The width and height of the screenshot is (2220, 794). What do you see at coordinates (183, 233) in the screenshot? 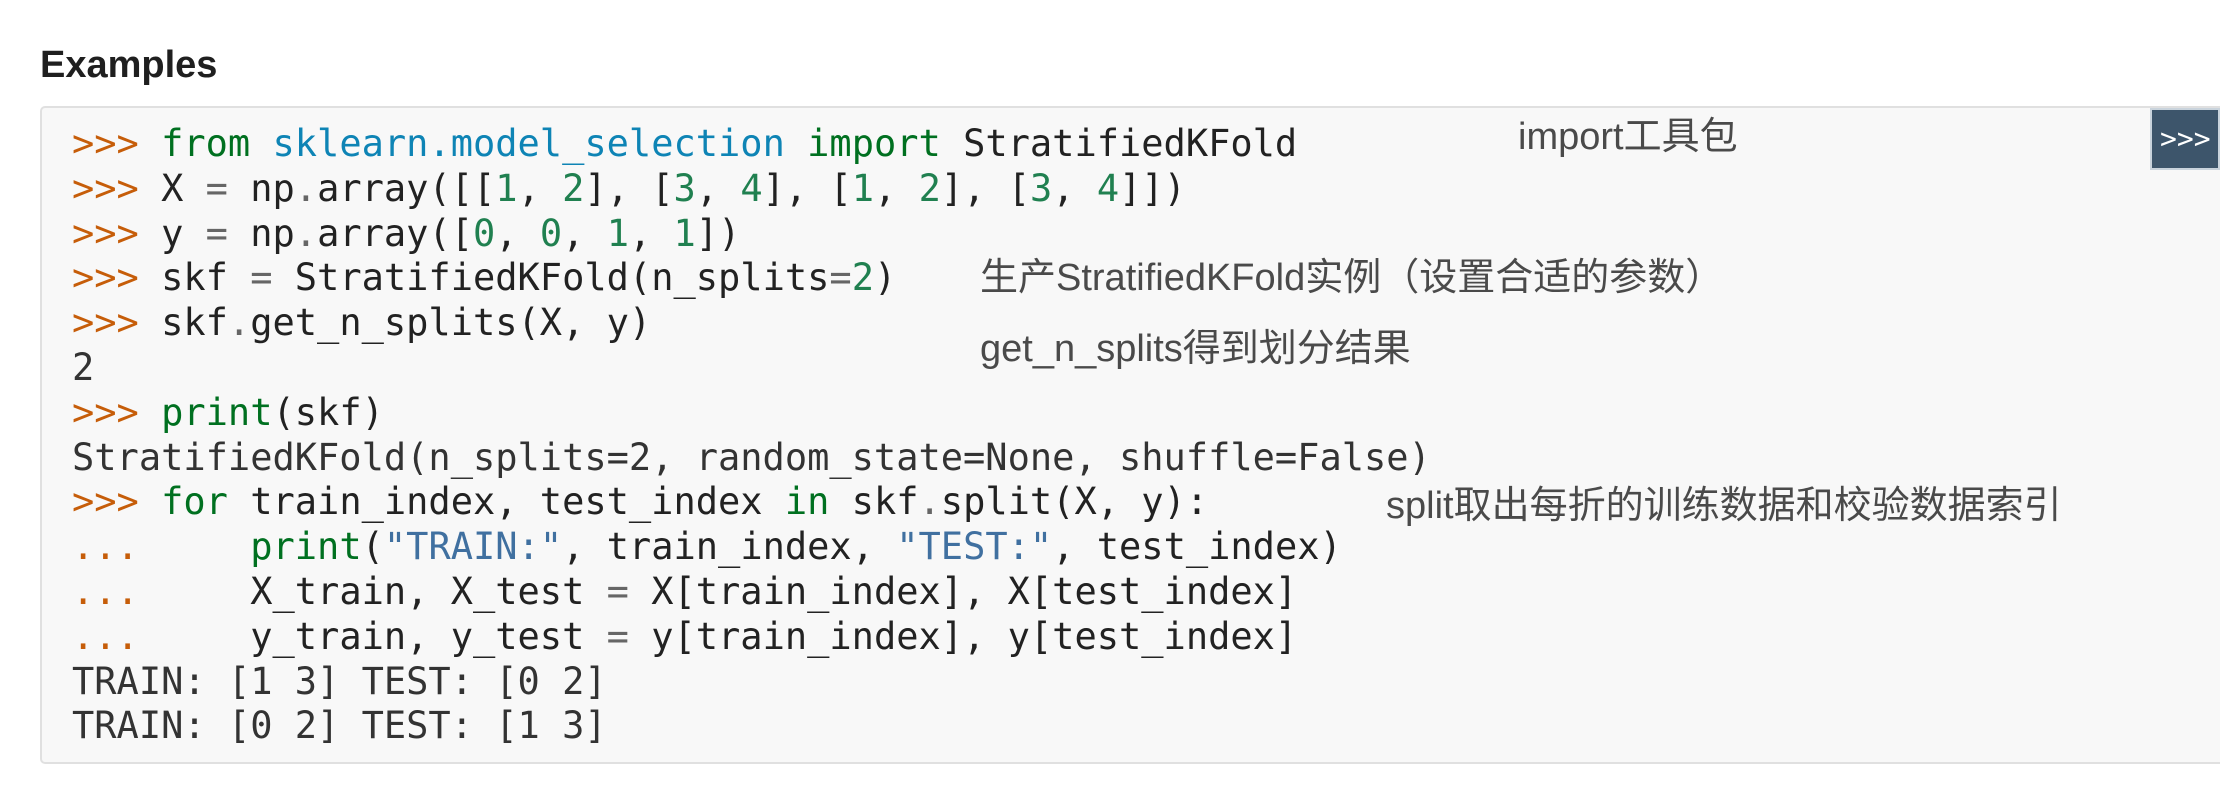
I see `code-token-plain: y` at bounding box center [183, 233].